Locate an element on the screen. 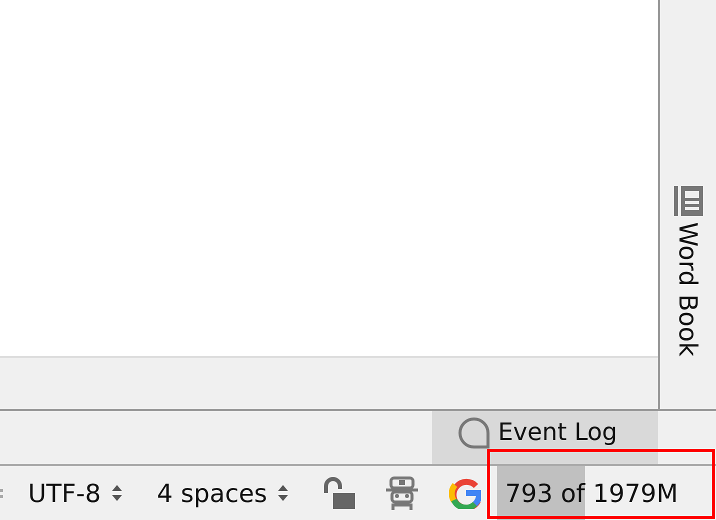  book-icon is located at coordinates (688, 201).